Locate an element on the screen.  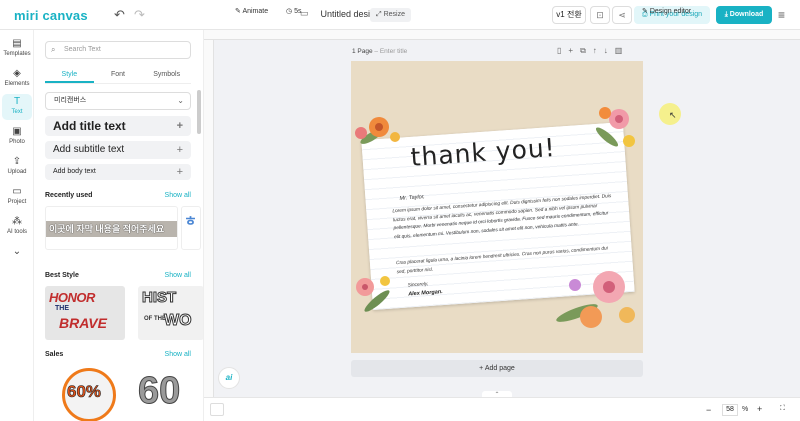
resize-button: ⤢ Resize is located at coordinates (390, 15).